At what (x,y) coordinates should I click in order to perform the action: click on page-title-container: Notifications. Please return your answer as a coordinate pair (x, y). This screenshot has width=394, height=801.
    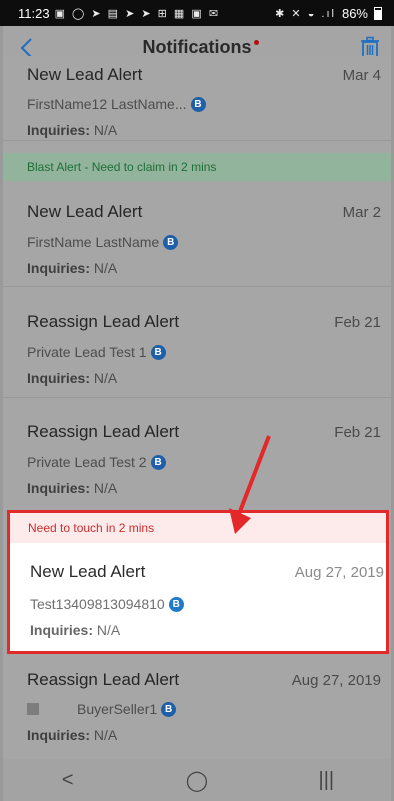
    Looking at the image, I should click on (197, 47).